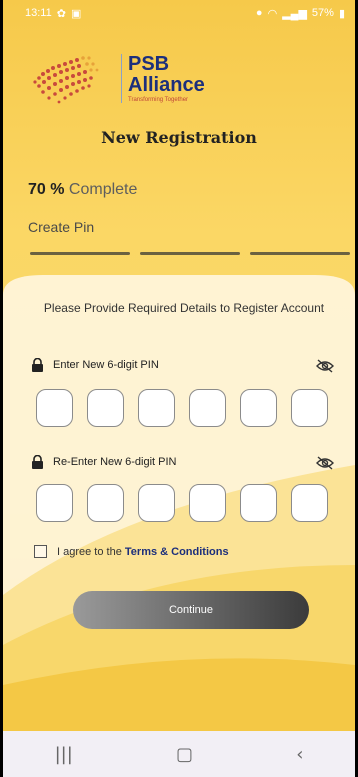 The image size is (358, 777). Describe the element at coordinates (294, 13) in the screenshot. I see `signal-icon: ▂▄▆` at that location.